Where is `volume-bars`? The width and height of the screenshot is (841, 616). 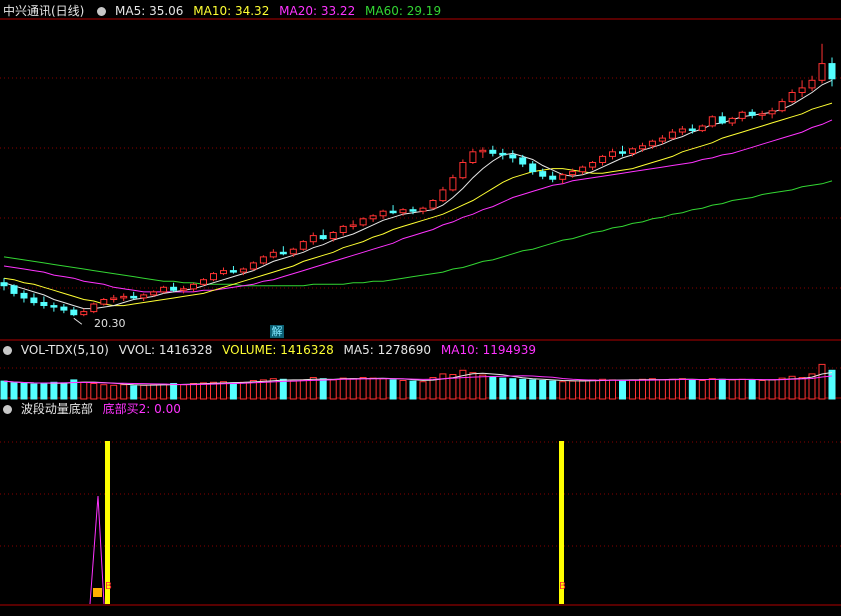
volume-bars is located at coordinates (418, 381).